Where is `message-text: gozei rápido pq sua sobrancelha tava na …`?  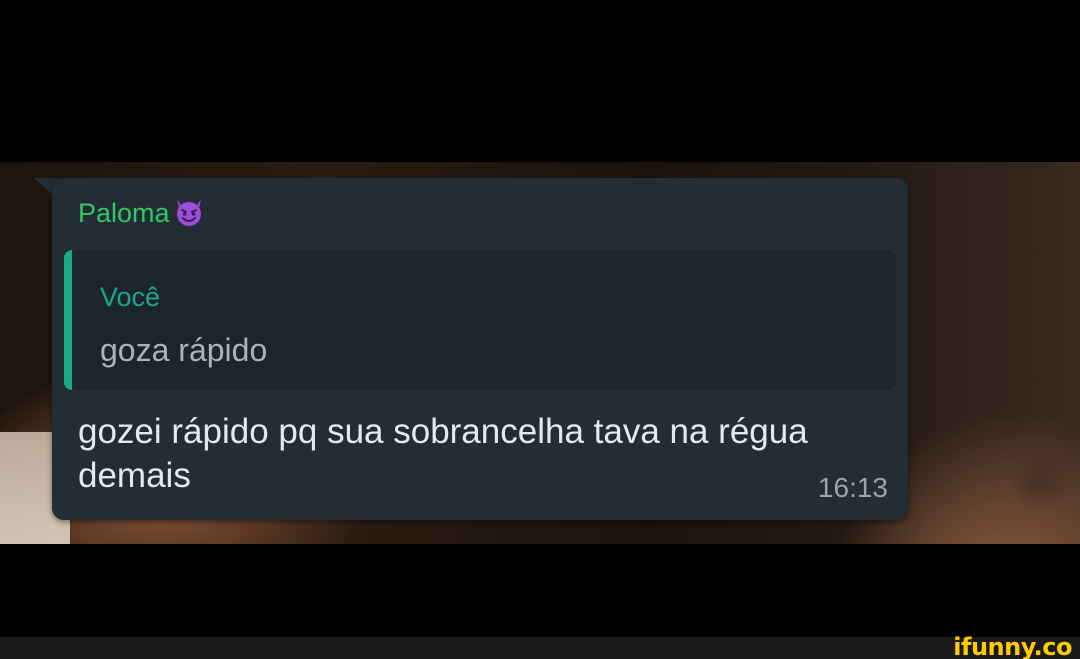 message-text: gozei rápido pq sua sobrancelha tava na … is located at coordinates (443, 453).